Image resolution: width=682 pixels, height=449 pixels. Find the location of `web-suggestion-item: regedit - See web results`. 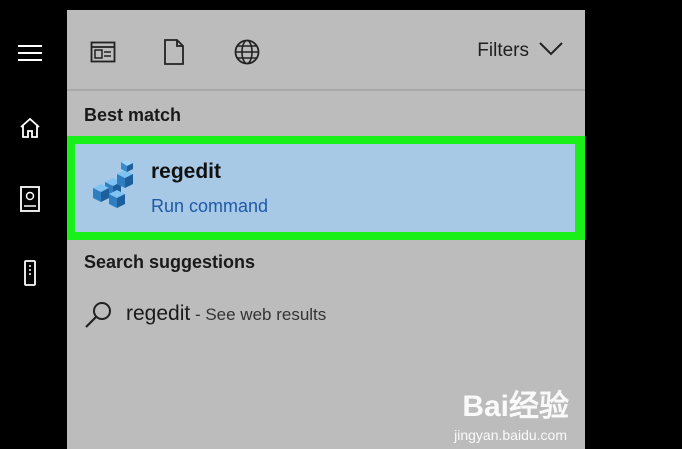

web-suggestion-item: regedit - See web results is located at coordinates (326, 316).